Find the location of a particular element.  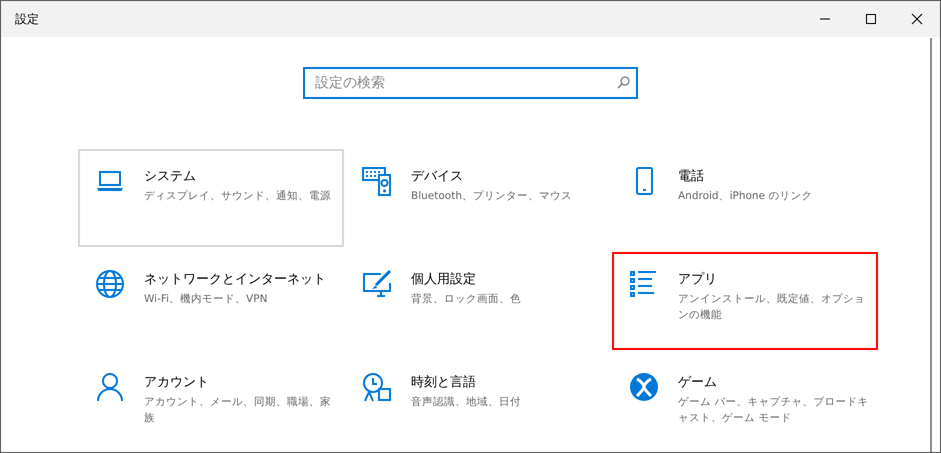

globe-icon is located at coordinates (110, 284).